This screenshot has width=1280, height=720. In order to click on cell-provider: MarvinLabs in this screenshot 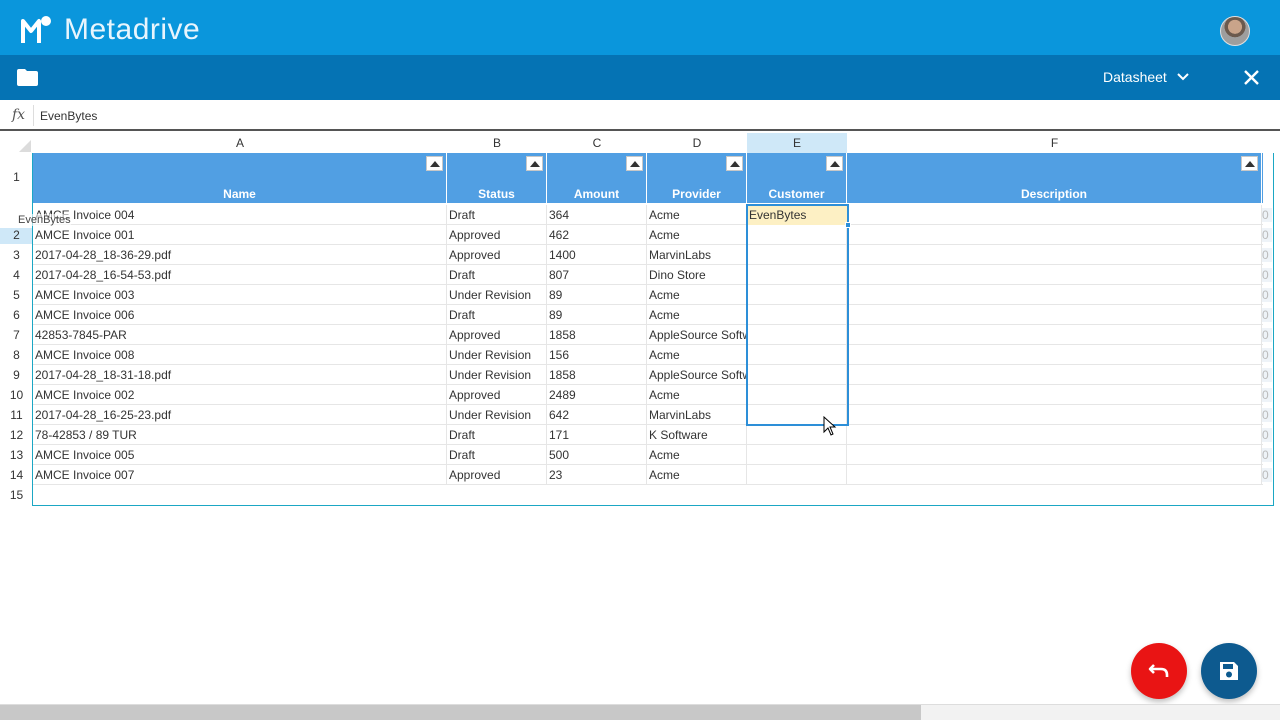, I will do `click(697, 415)`.